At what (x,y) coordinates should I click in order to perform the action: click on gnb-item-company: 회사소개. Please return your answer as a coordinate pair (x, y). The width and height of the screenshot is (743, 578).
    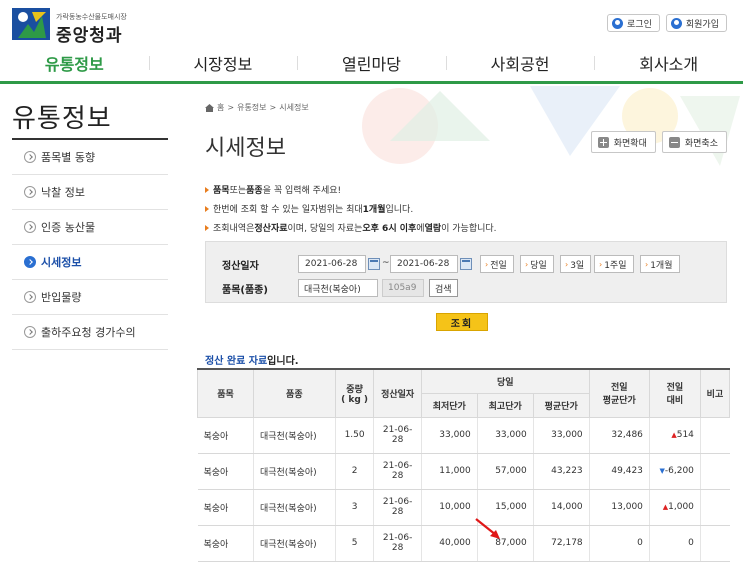
    Looking at the image, I should click on (668, 62).